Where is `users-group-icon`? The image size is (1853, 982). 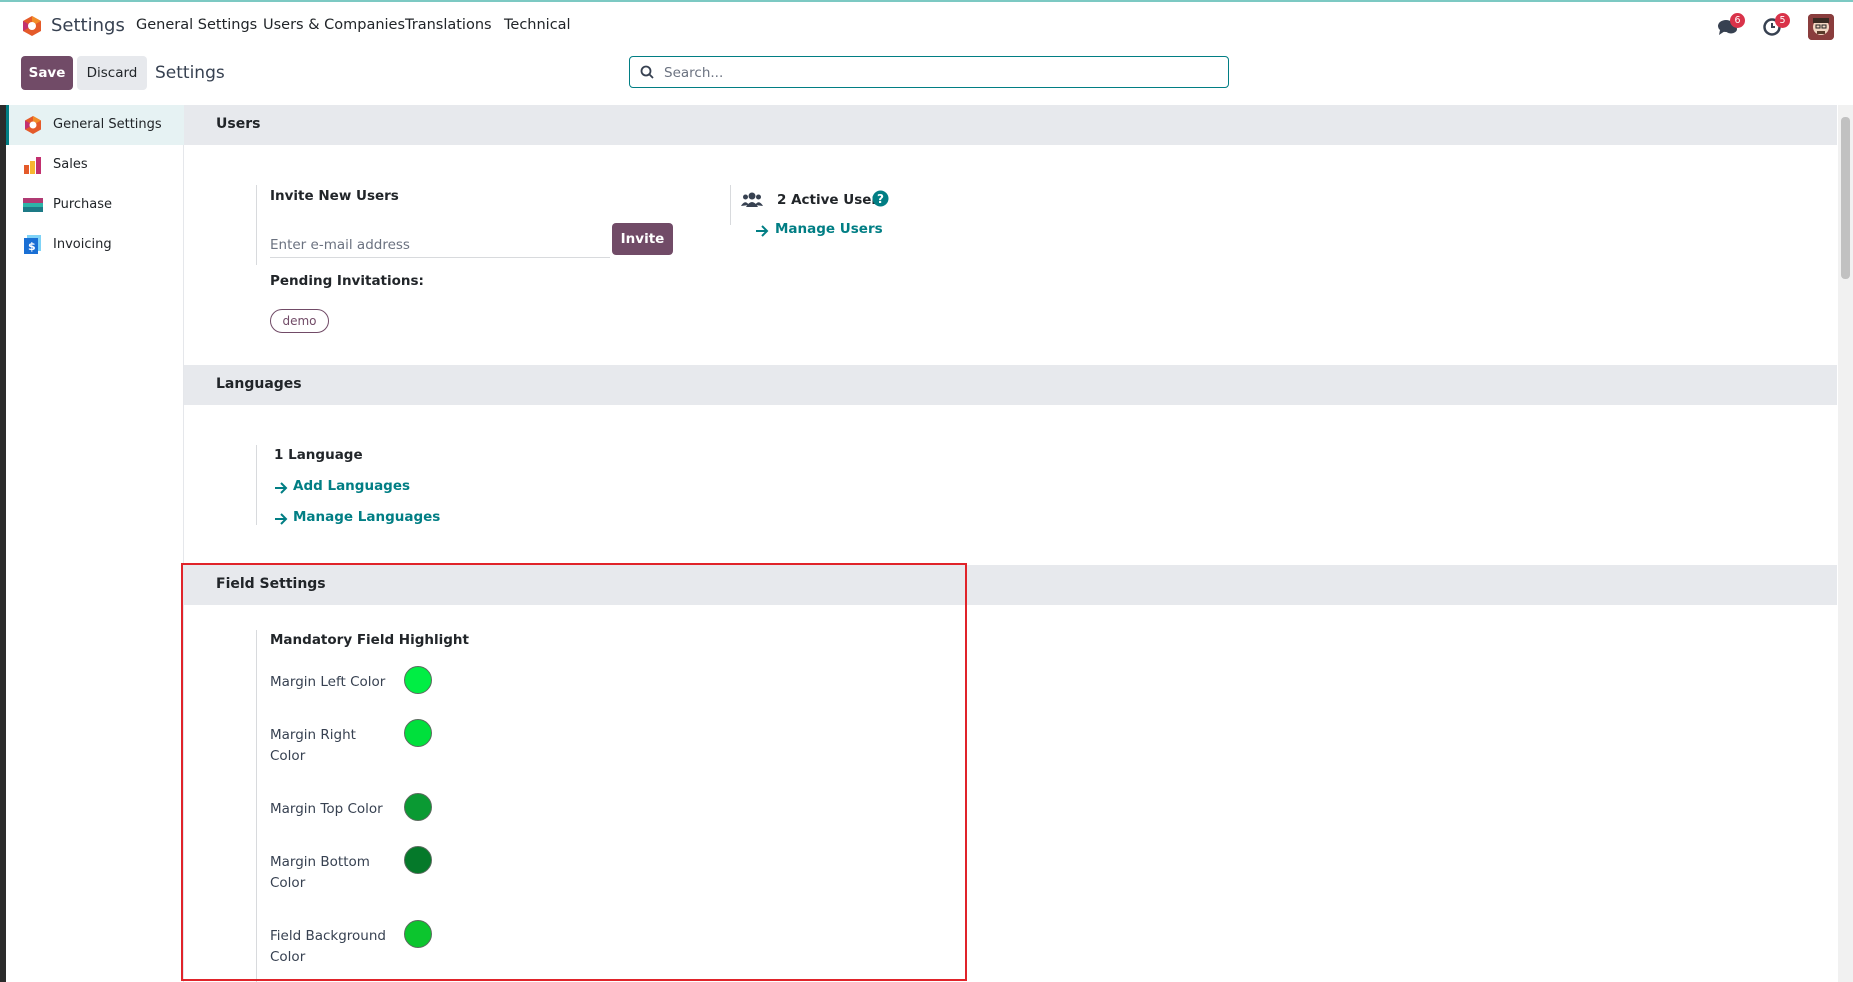 users-group-icon is located at coordinates (752, 199).